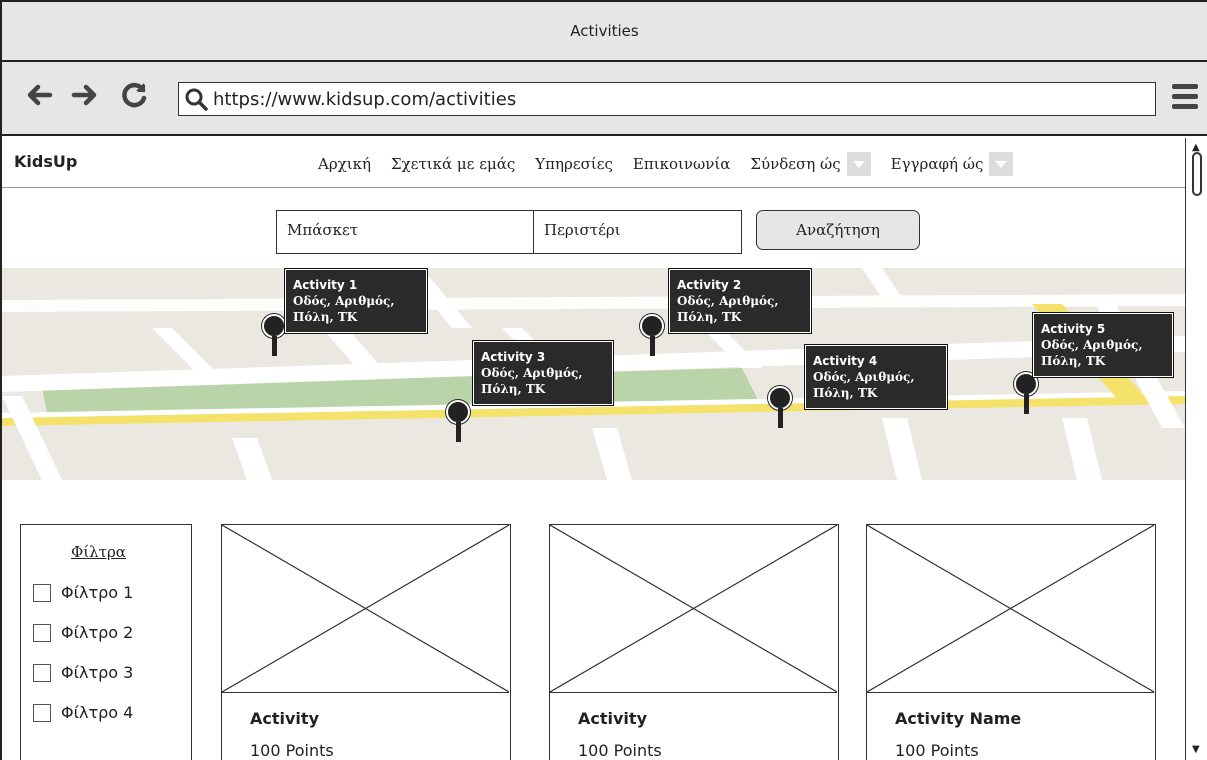 The image size is (1207, 760). Describe the element at coordinates (958, 718) in the screenshot. I see `activity-name: Activity Name` at that location.